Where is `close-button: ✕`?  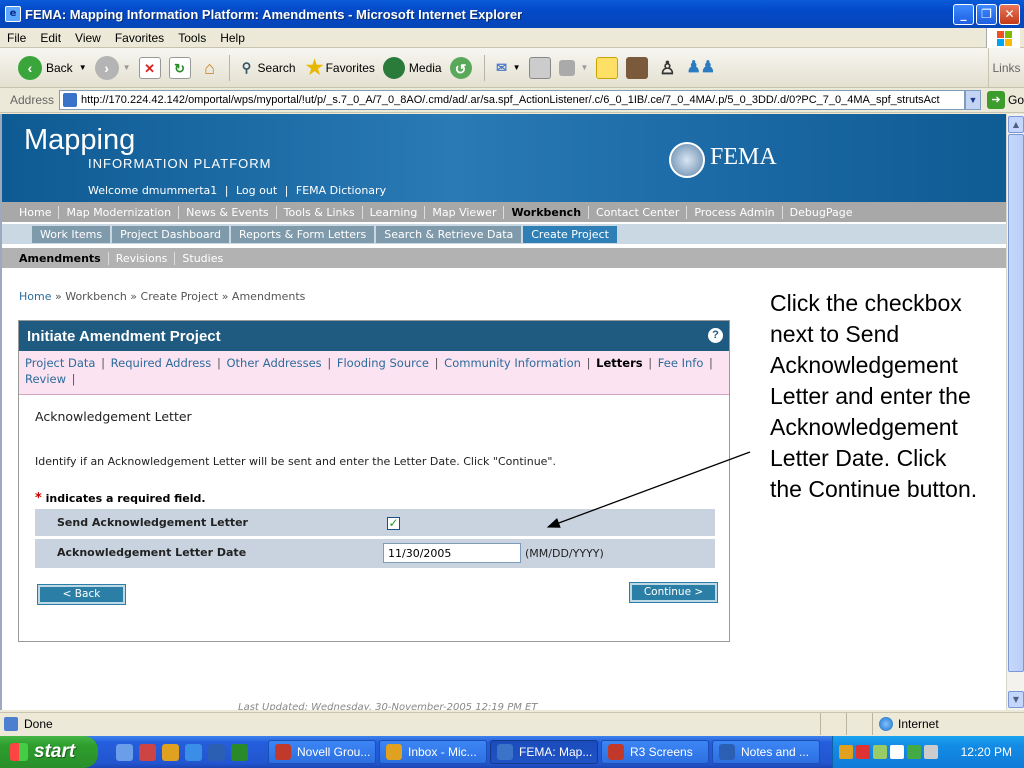
close-button: ✕ is located at coordinates (1009, 14).